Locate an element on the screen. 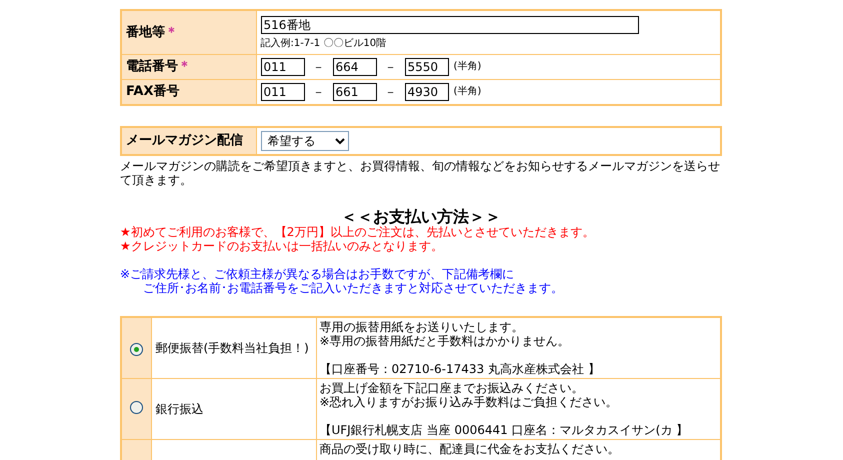  notice-text: ご住所･お名前･お電話番号をご記入いただきますと対応させていただきます。 is located at coordinates (353, 288).